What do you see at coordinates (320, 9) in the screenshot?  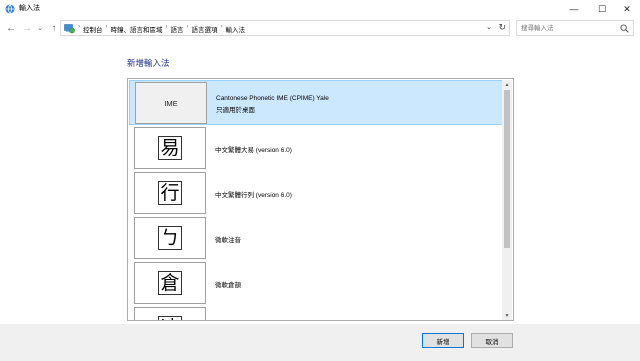 I see `title-bar: 輸入法 — ☐ ✕` at bounding box center [320, 9].